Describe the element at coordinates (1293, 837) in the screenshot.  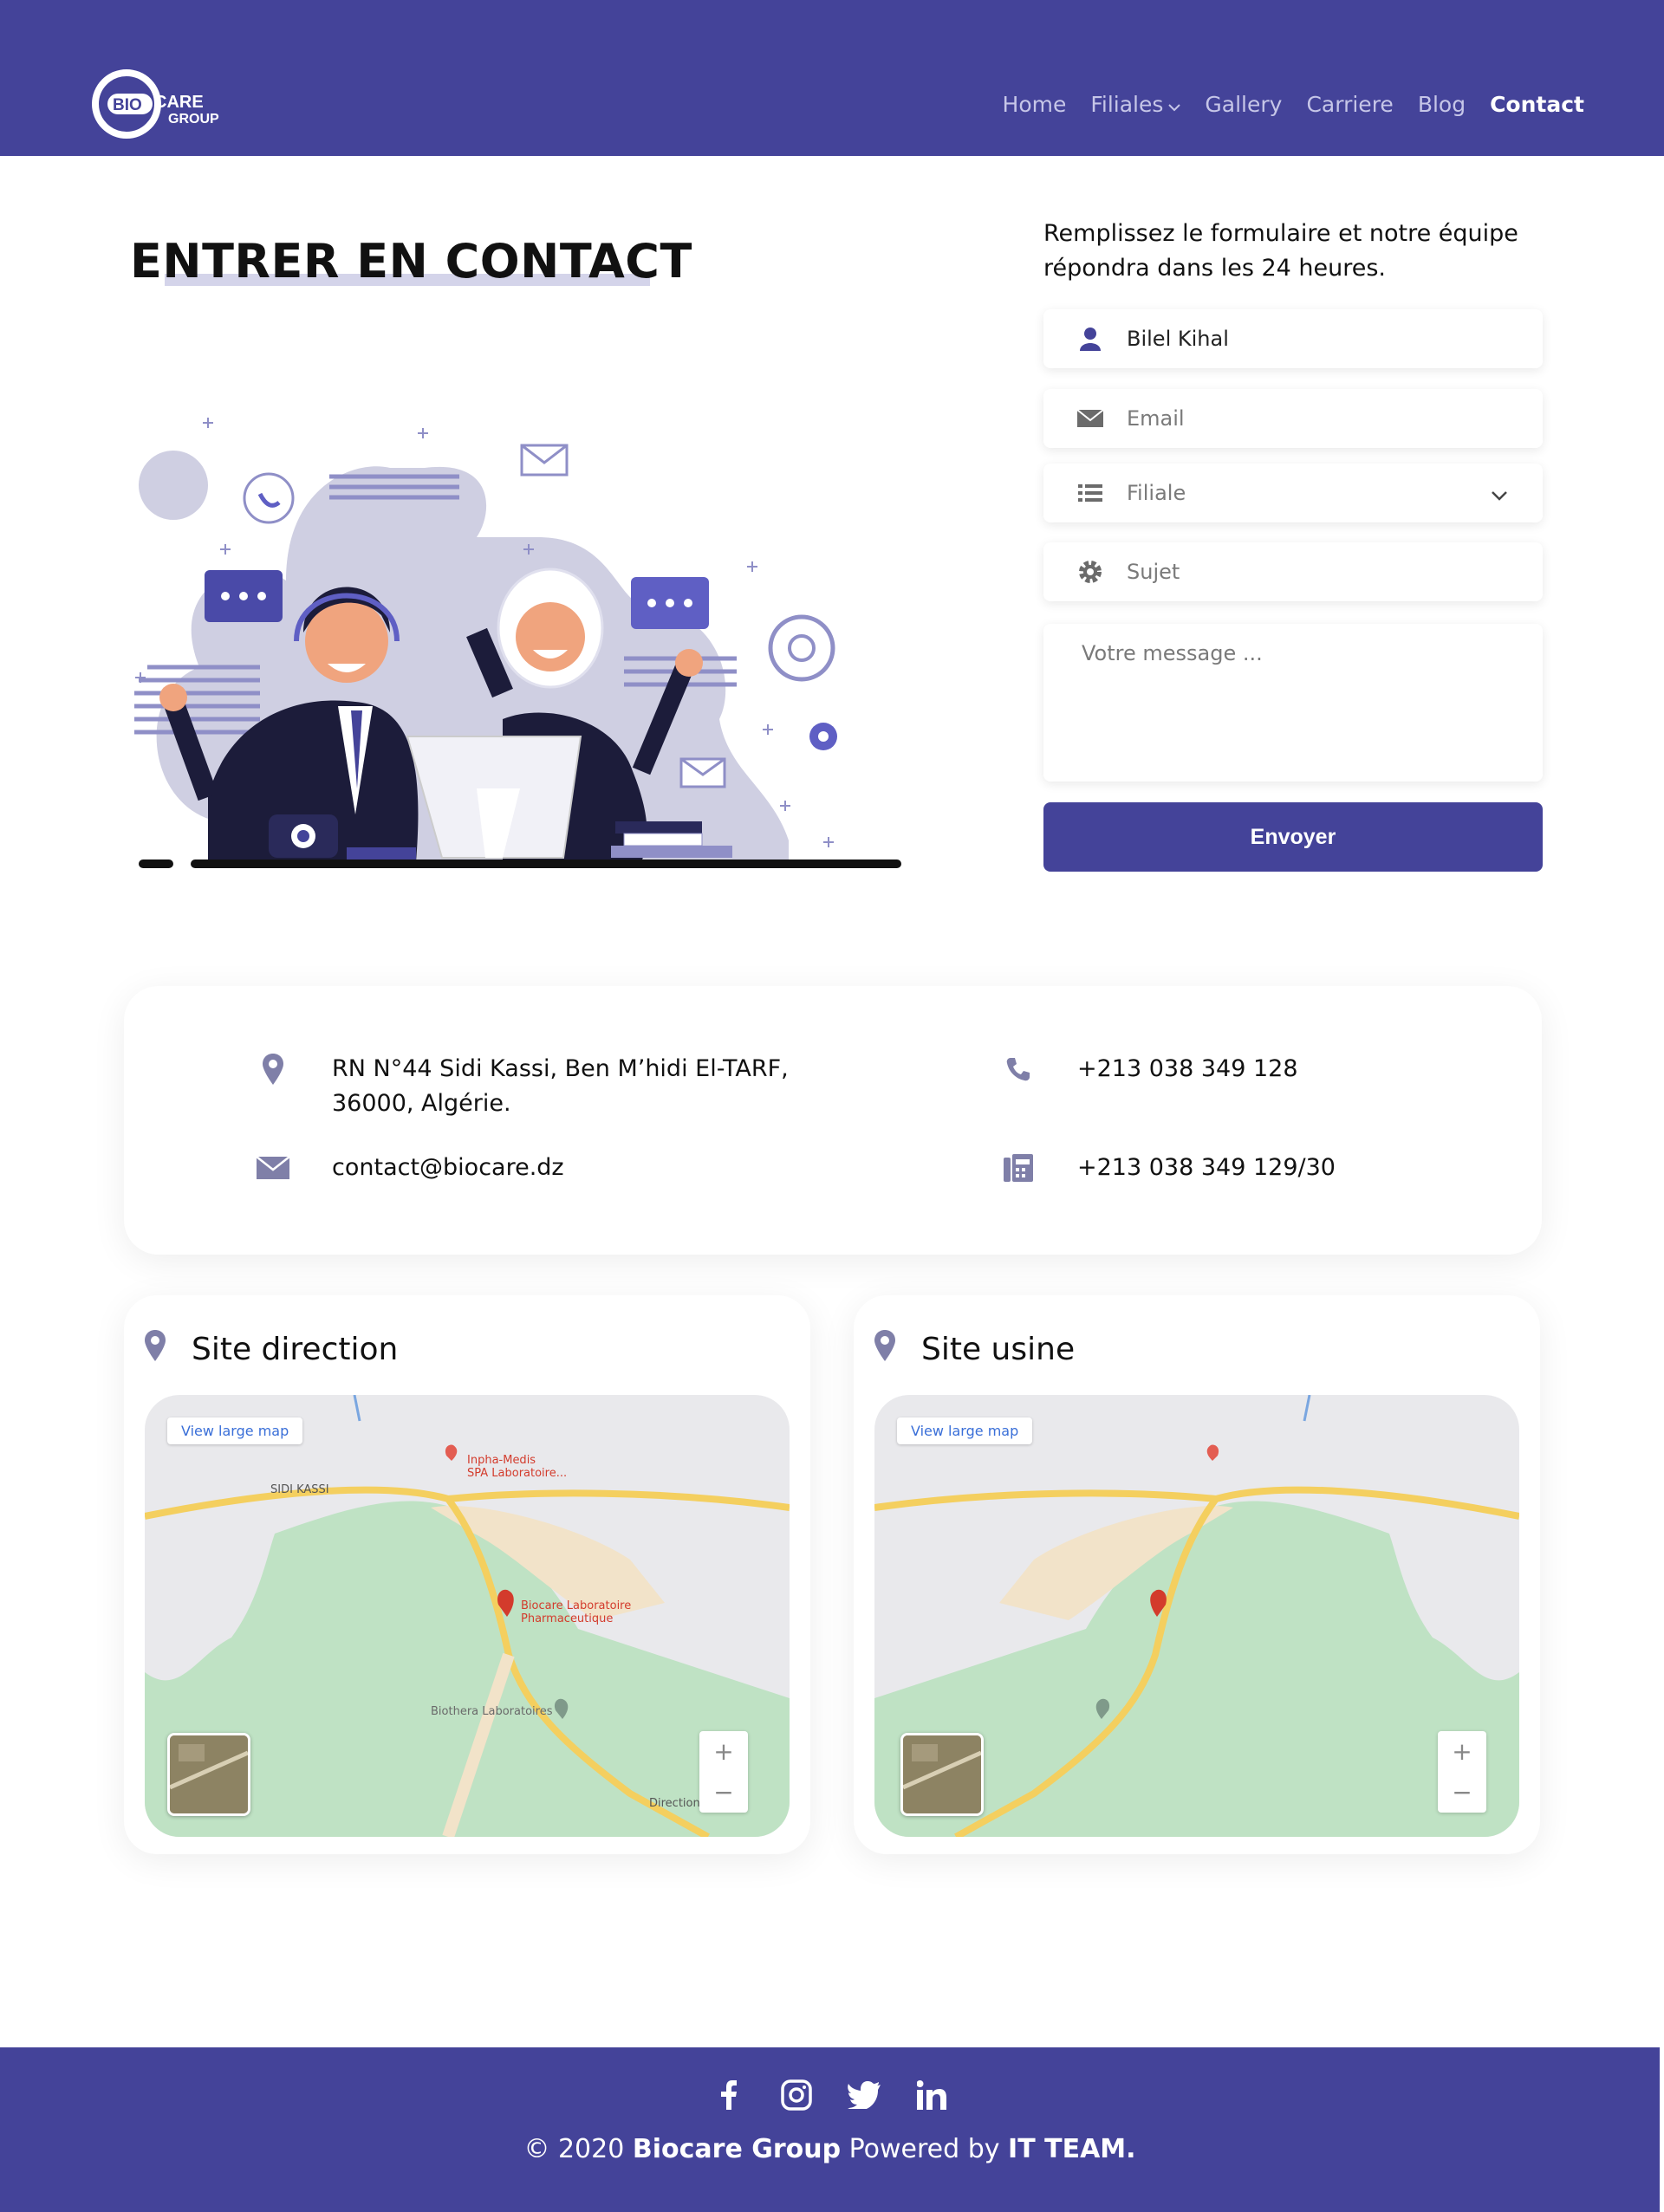
I see `submit-button: Envoyer` at that location.